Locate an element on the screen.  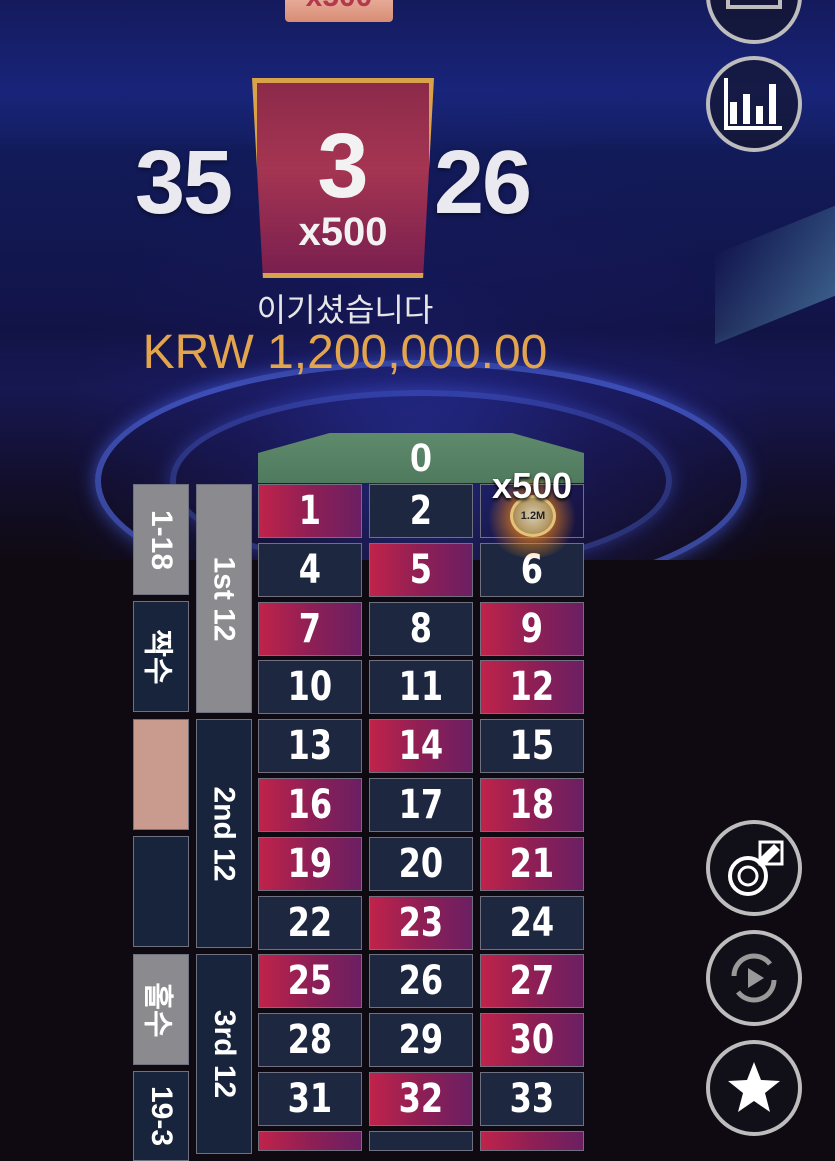
number-label: 4 is located at coordinates (310, 569).